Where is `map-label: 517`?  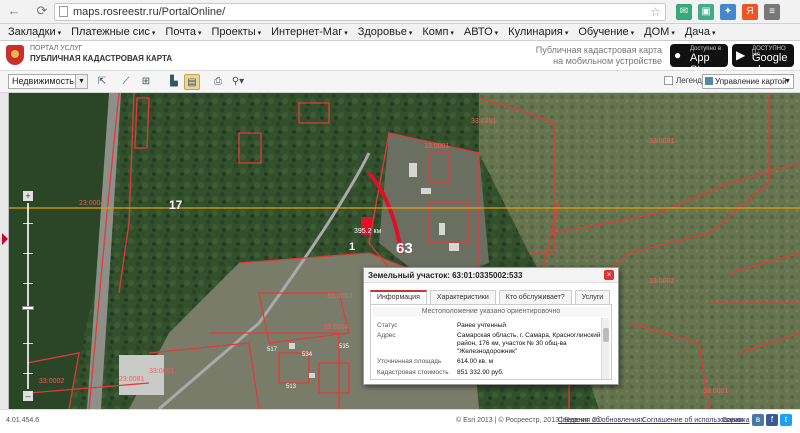
map-label: 517 is located at coordinates (272, 350).